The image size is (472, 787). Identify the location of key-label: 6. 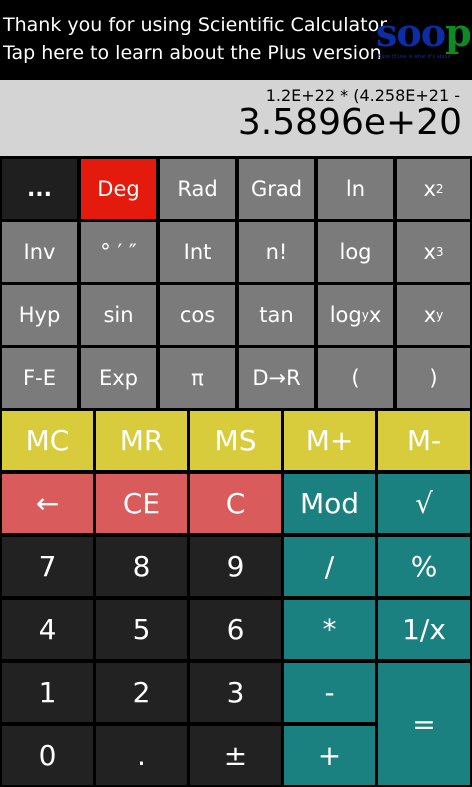
(235, 629).